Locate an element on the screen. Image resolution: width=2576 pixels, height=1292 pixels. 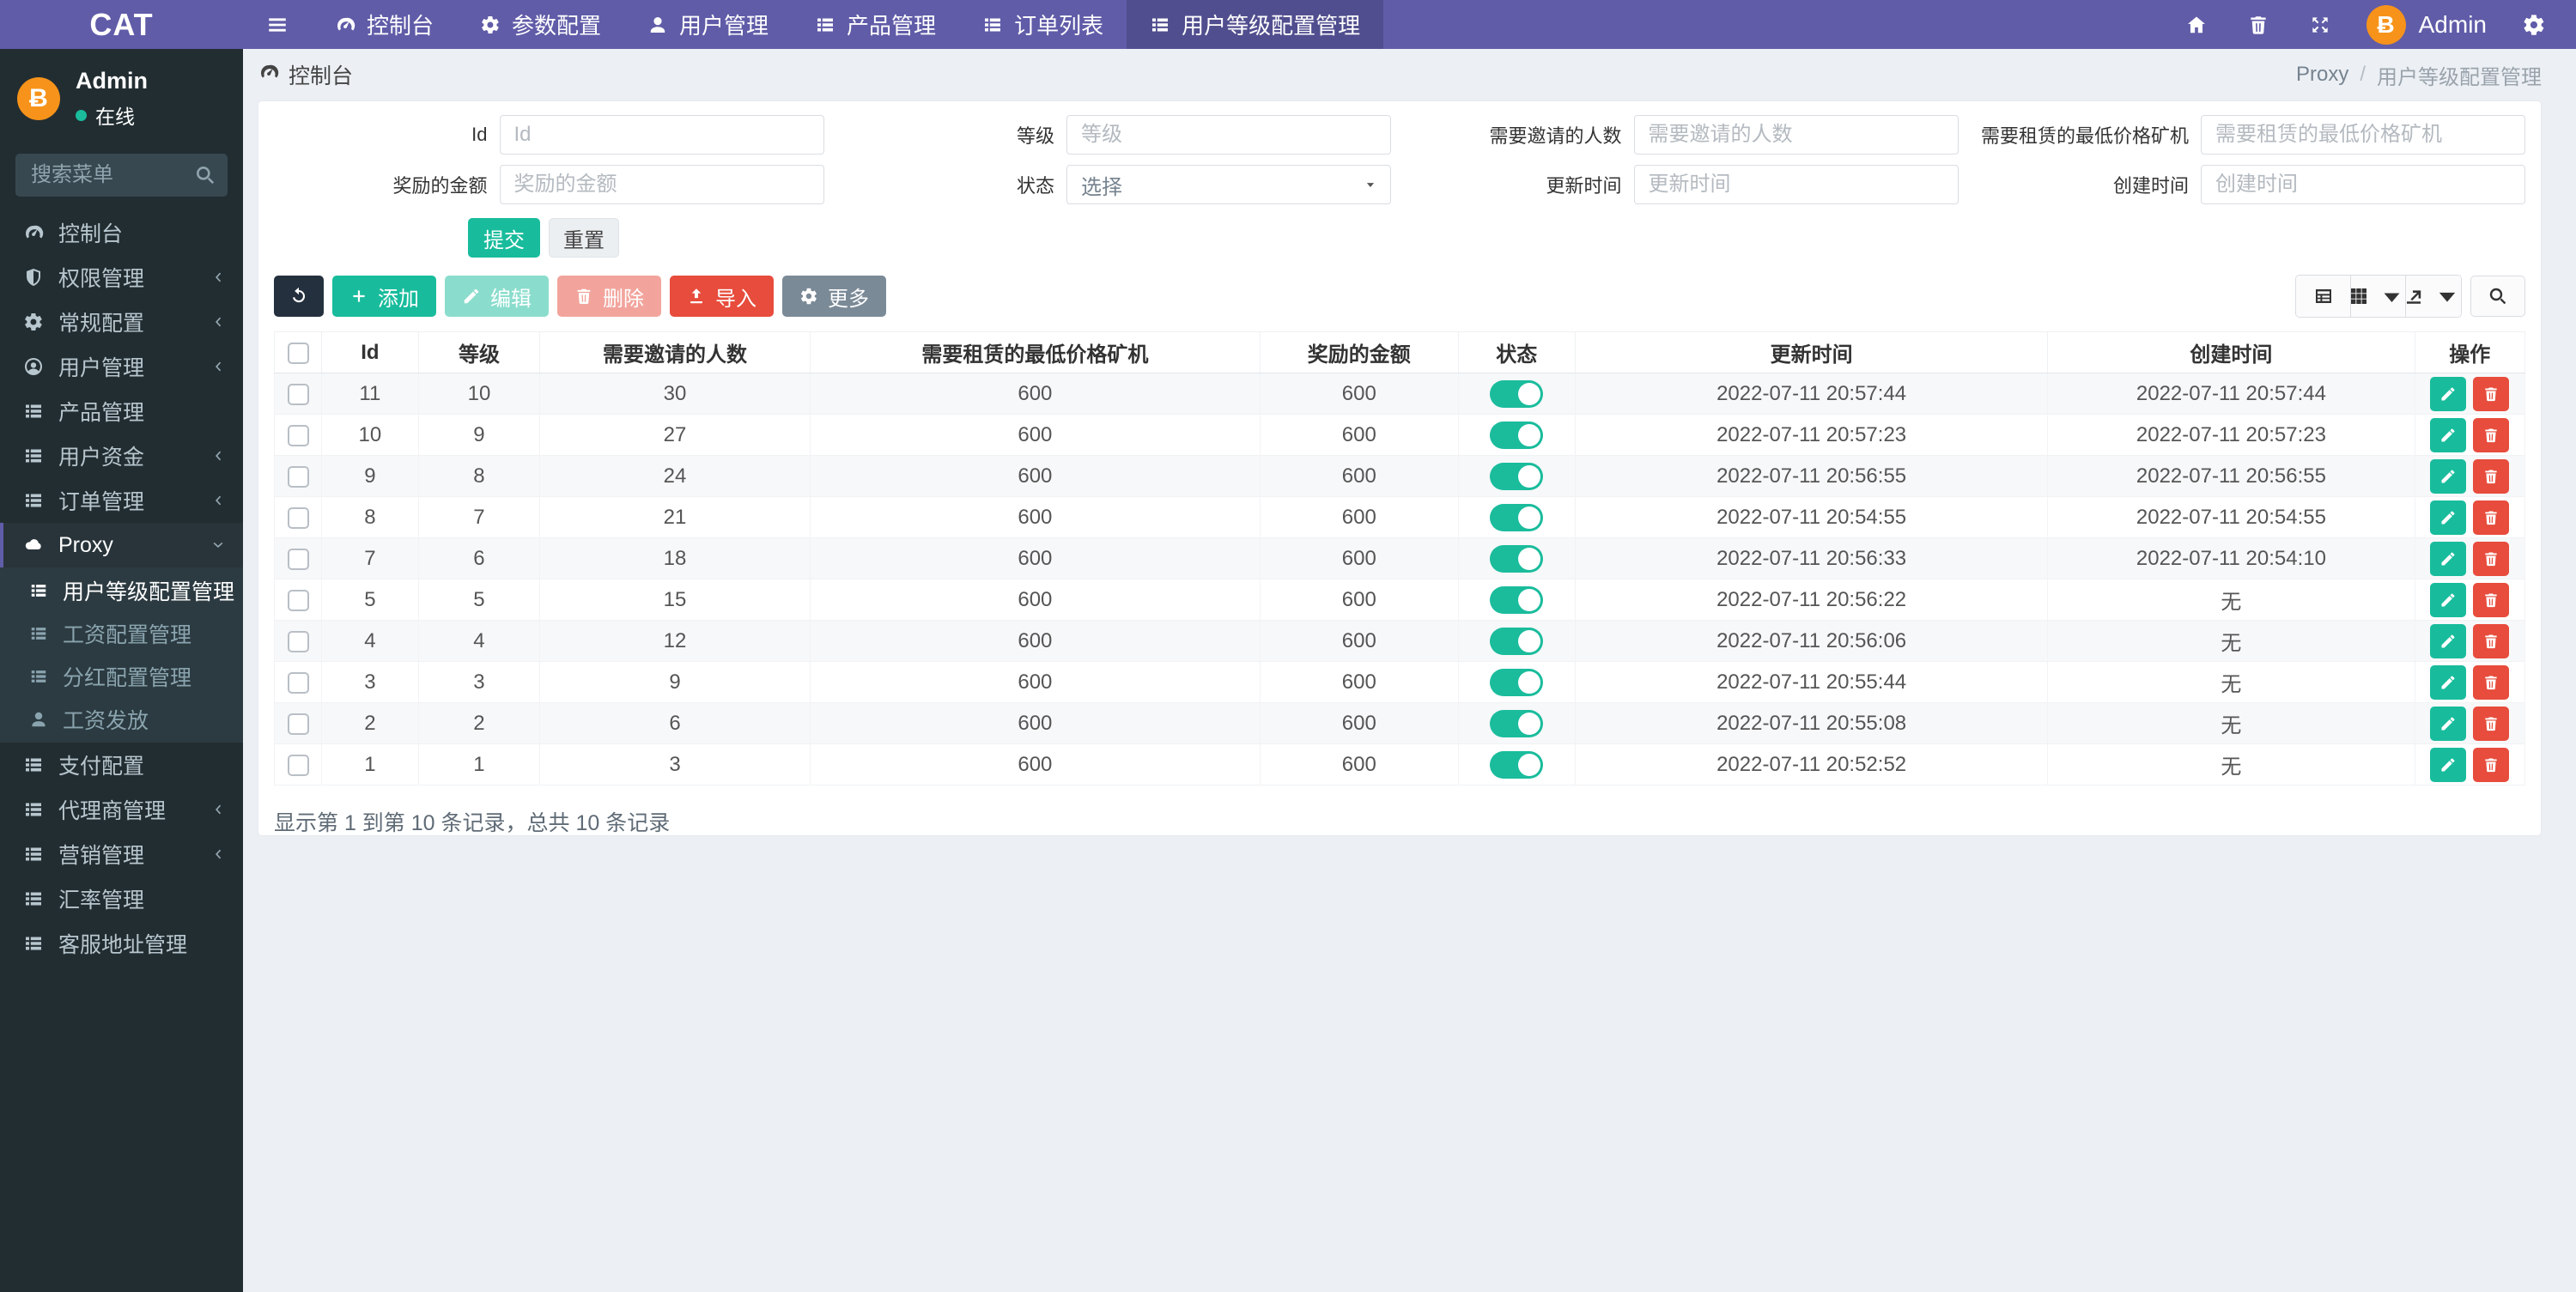
sidebar-item-exchange-rate-management: 汇率管理 is located at coordinates (122, 898).